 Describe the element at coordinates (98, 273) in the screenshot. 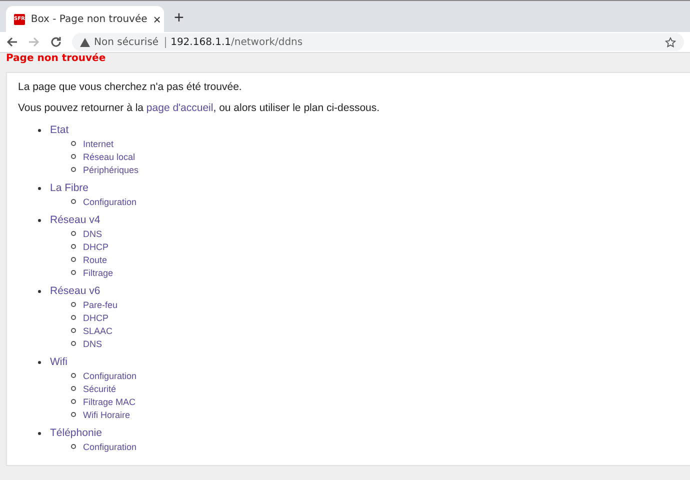

I see `sitemap-sublink: Filtrage` at that location.